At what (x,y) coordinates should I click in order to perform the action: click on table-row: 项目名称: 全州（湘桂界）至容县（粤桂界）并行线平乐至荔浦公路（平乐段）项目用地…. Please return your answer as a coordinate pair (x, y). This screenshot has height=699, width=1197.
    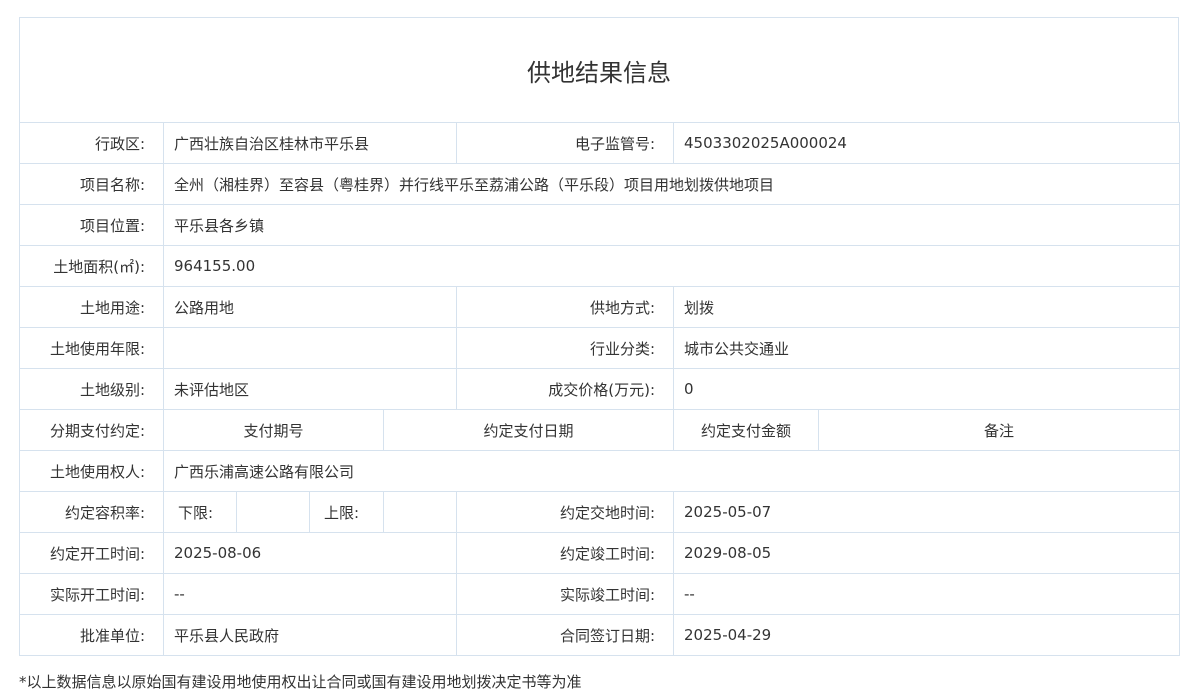
    Looking at the image, I should click on (600, 184).